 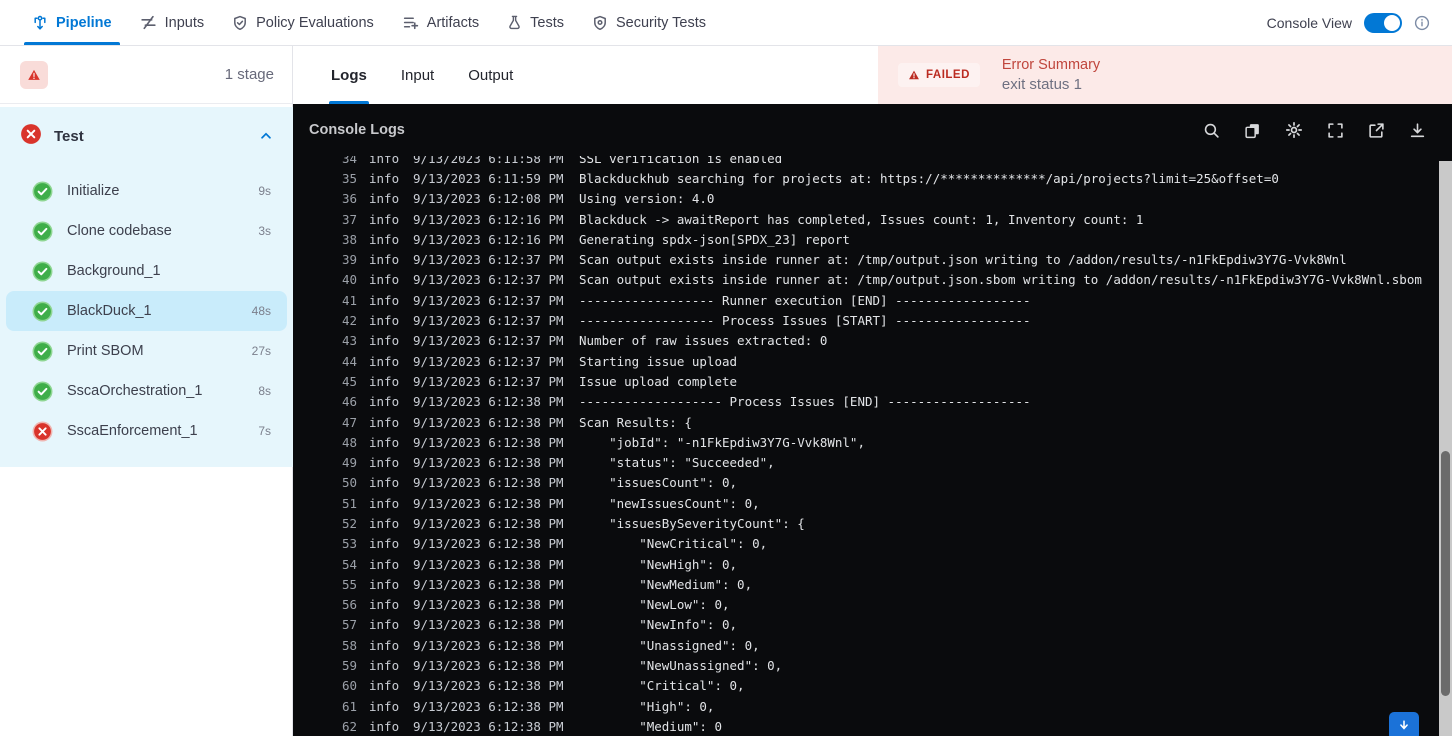 I want to click on open-in-new-icon, so click(x=1376, y=130).